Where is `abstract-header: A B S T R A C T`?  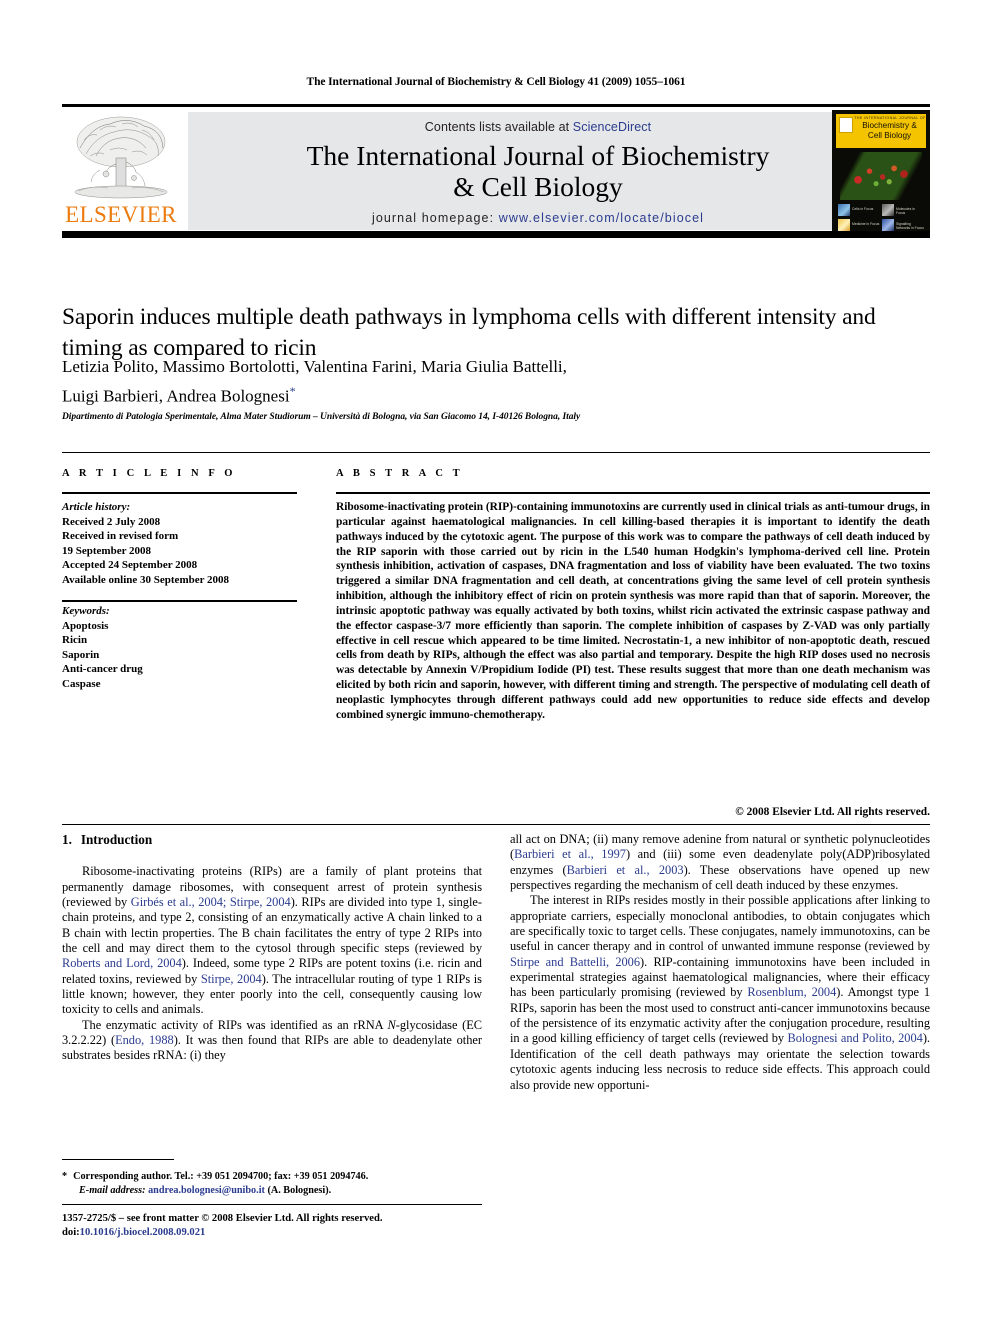
abstract-header: A B S T R A C T is located at coordinates (400, 473).